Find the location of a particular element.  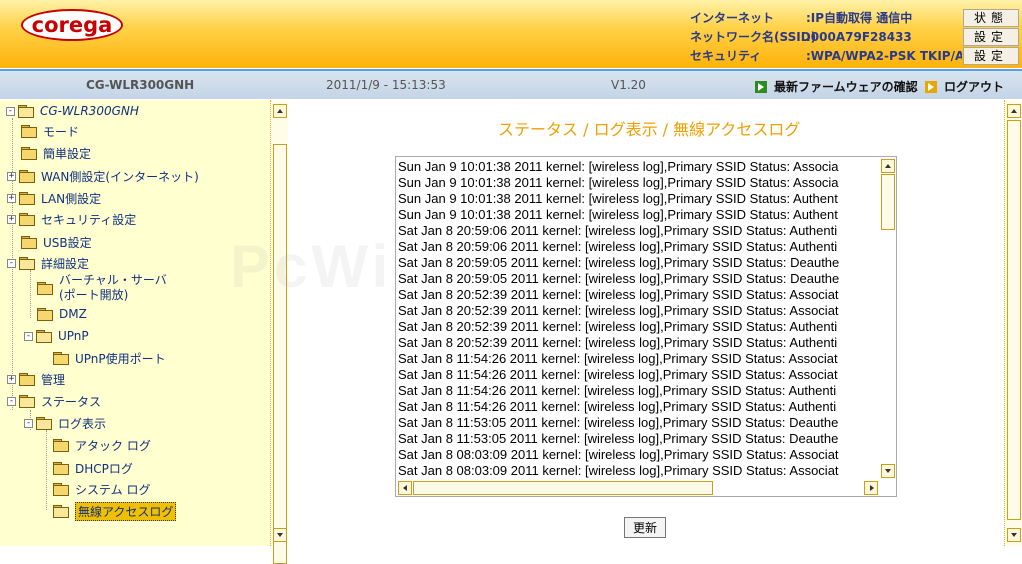

main-scroll-down-icon is located at coordinates (1014, 535).